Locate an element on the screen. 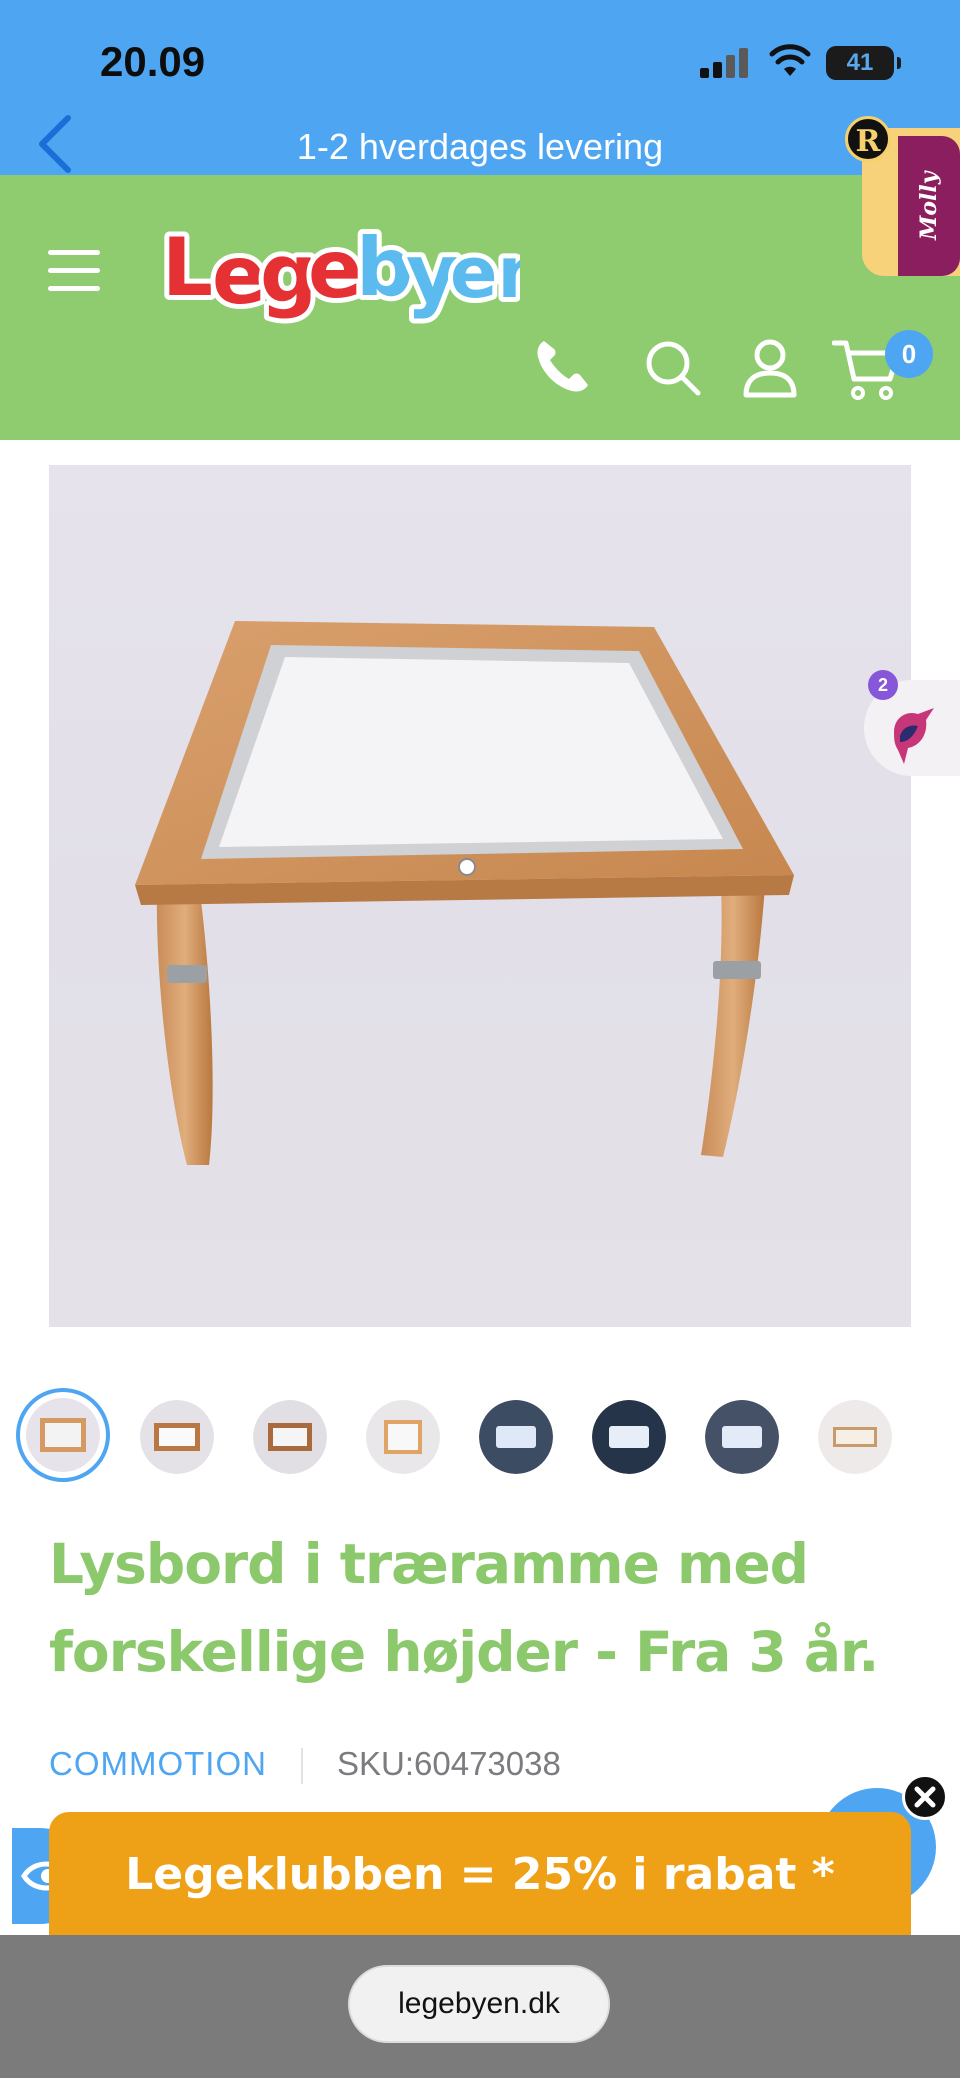  club-promo-banner: Legeklubben = 25% i rabat * is located at coordinates (480, 1874).